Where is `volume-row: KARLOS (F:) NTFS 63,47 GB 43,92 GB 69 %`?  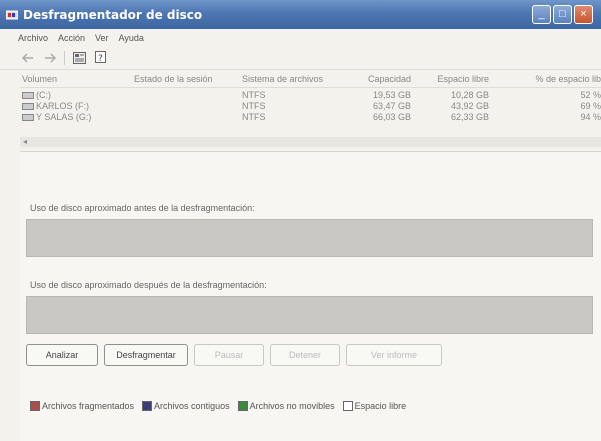 volume-row: KARLOS (F:) NTFS 63,47 GB 43,92 GB 69 % is located at coordinates (310, 105).